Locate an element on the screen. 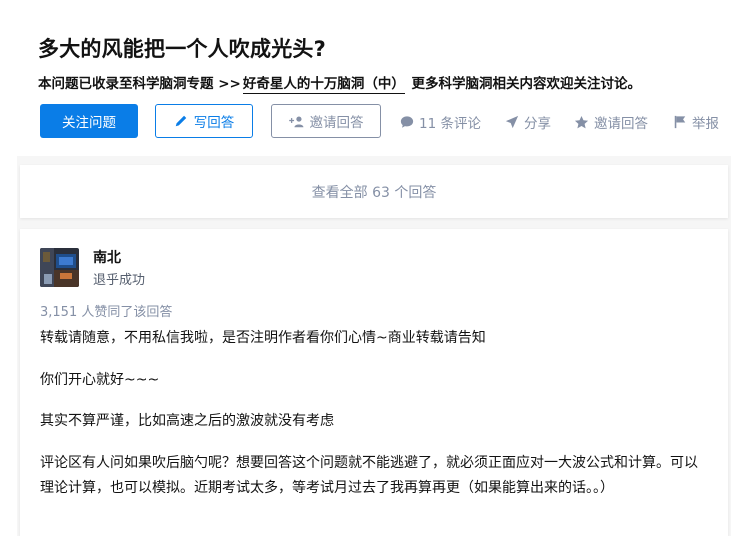 The image size is (731, 536). report-action: 举报 is located at coordinates (696, 122).